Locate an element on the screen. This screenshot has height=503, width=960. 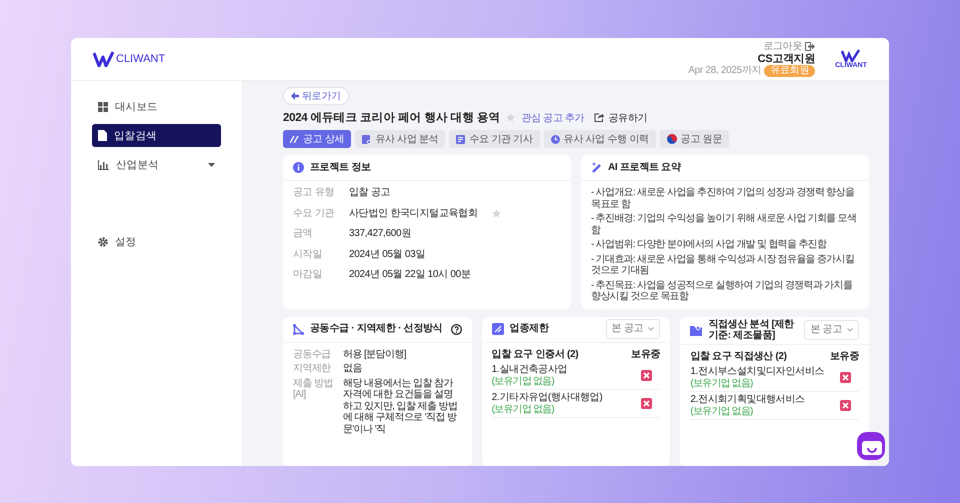
page-title: 2024 에듀테크 코리아 페어 행사 대행 용역 is located at coordinates (391, 118).